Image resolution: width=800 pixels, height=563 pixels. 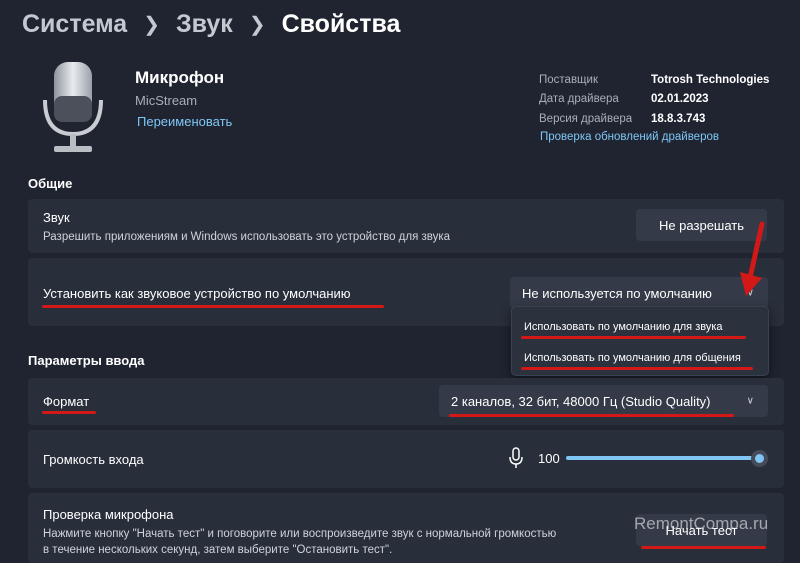 What do you see at coordinates (74, 24) in the screenshot?
I see `breadcrumb-system: Система` at bounding box center [74, 24].